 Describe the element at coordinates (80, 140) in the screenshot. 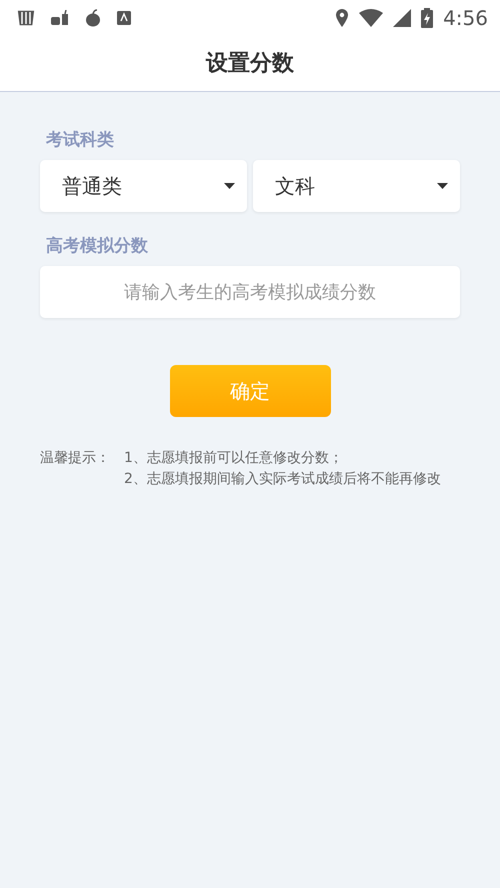

I see `section-label: 考试科类` at that location.